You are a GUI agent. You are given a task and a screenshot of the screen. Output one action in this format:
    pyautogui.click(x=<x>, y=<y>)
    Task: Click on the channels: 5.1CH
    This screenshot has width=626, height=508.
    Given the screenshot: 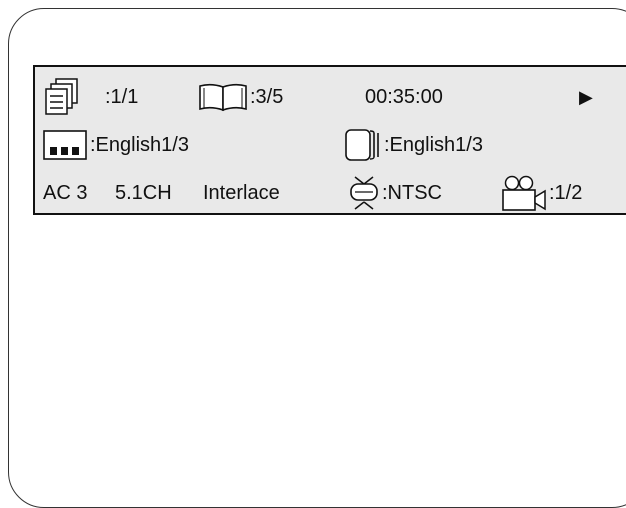 What is the action you would take?
    pyautogui.click(x=143, y=193)
    